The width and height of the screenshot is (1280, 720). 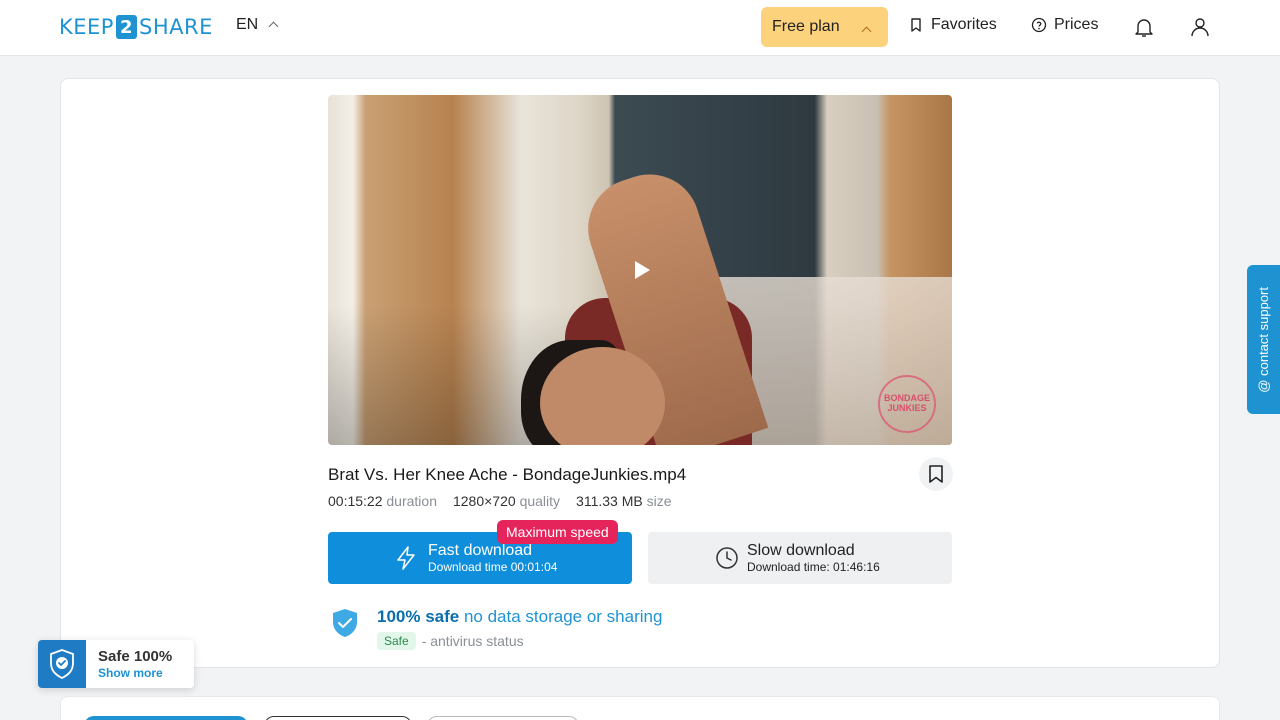 What do you see at coordinates (727, 558) in the screenshot?
I see `clock-icon` at bounding box center [727, 558].